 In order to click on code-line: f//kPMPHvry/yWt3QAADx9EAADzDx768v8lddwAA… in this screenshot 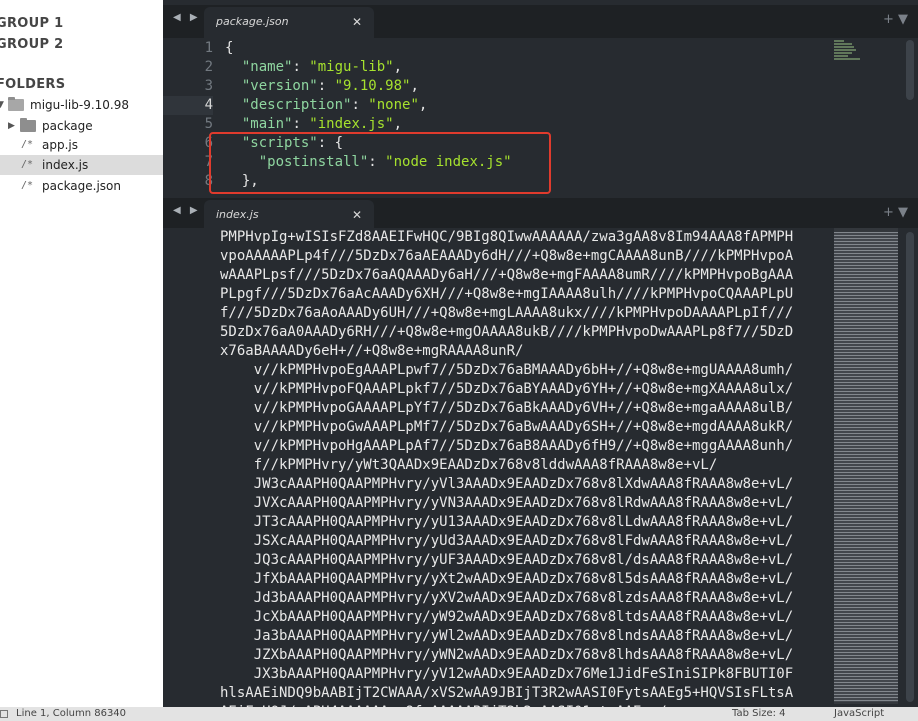, I will do `click(469, 465)`.